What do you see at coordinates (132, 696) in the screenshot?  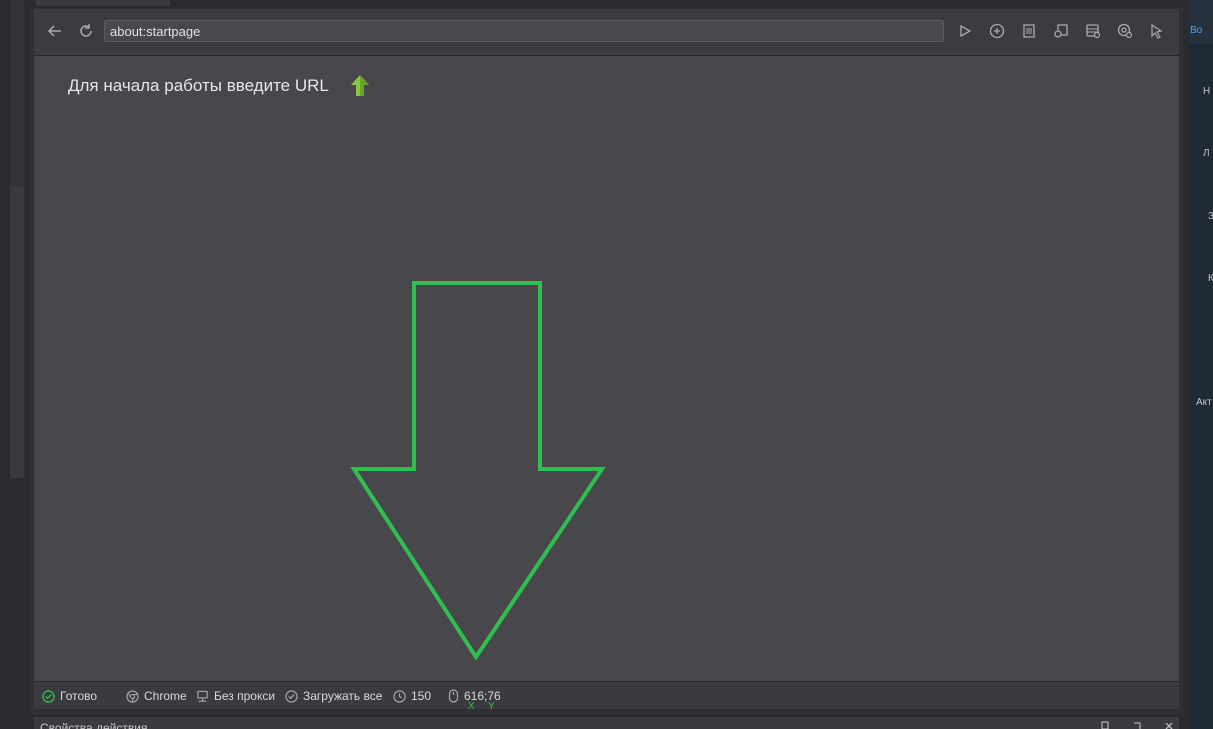 I see `chrome-icon` at bounding box center [132, 696].